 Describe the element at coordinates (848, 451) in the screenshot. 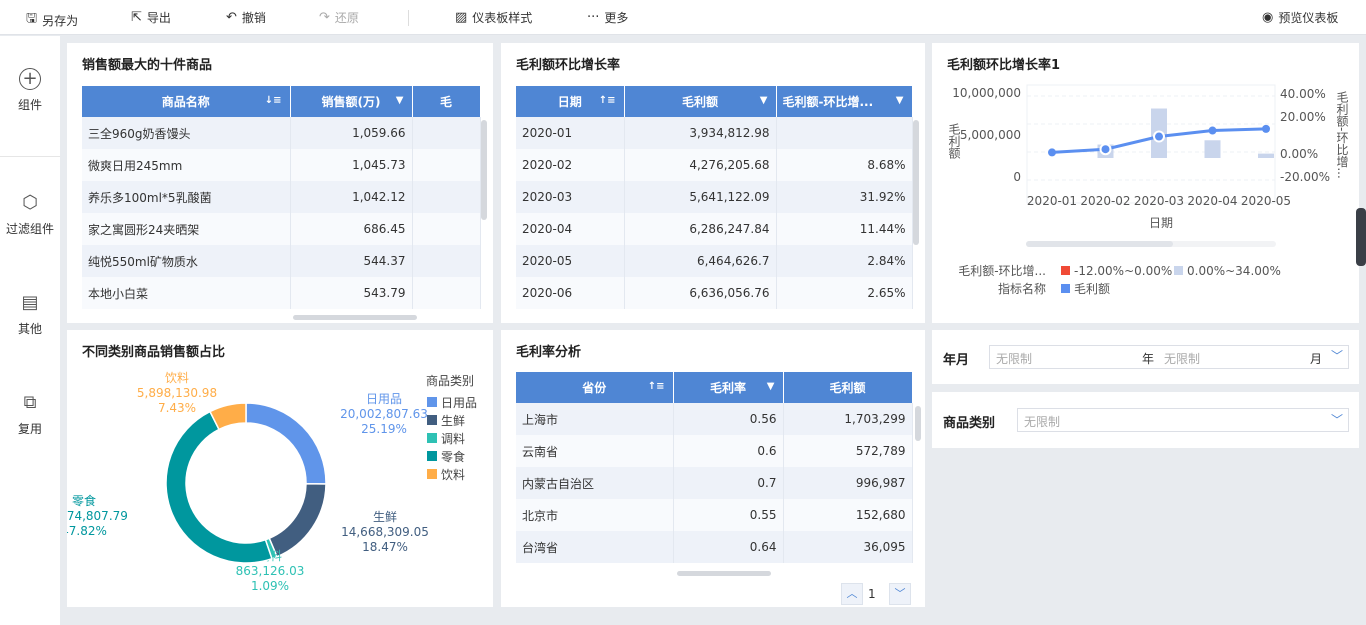

I see `table-cell: 572,789` at that location.